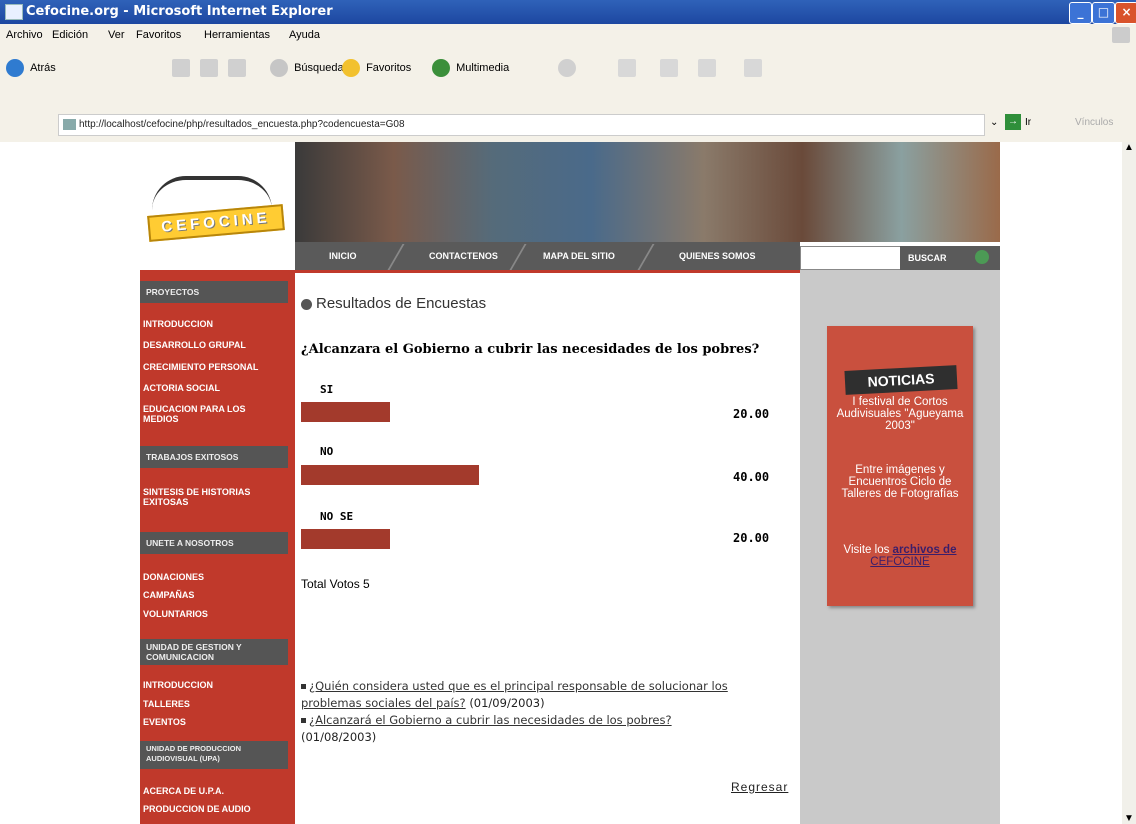 The width and height of the screenshot is (1136, 824). I want to click on messenger-button, so click(753, 68).